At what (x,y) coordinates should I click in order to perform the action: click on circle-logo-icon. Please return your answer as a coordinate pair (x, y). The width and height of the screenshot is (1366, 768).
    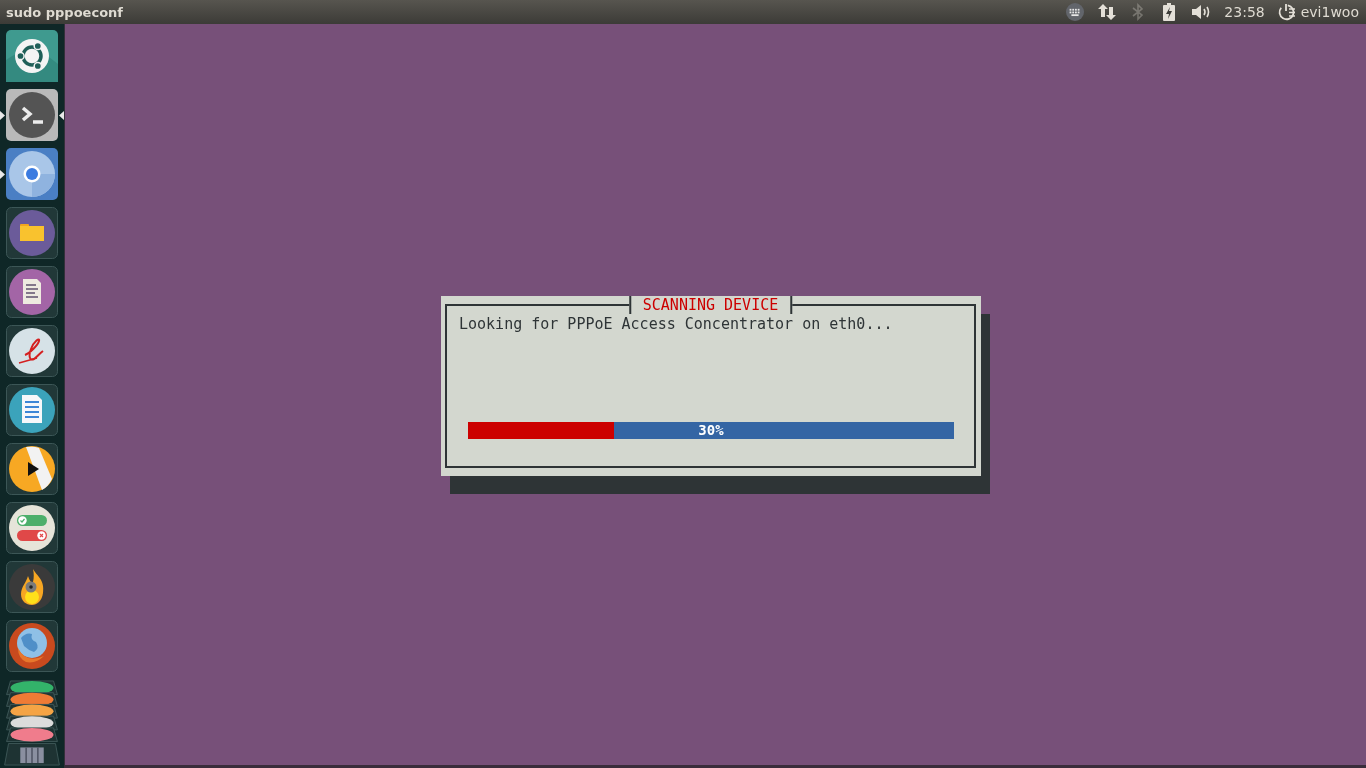
    Looking at the image, I should click on (32, 56).